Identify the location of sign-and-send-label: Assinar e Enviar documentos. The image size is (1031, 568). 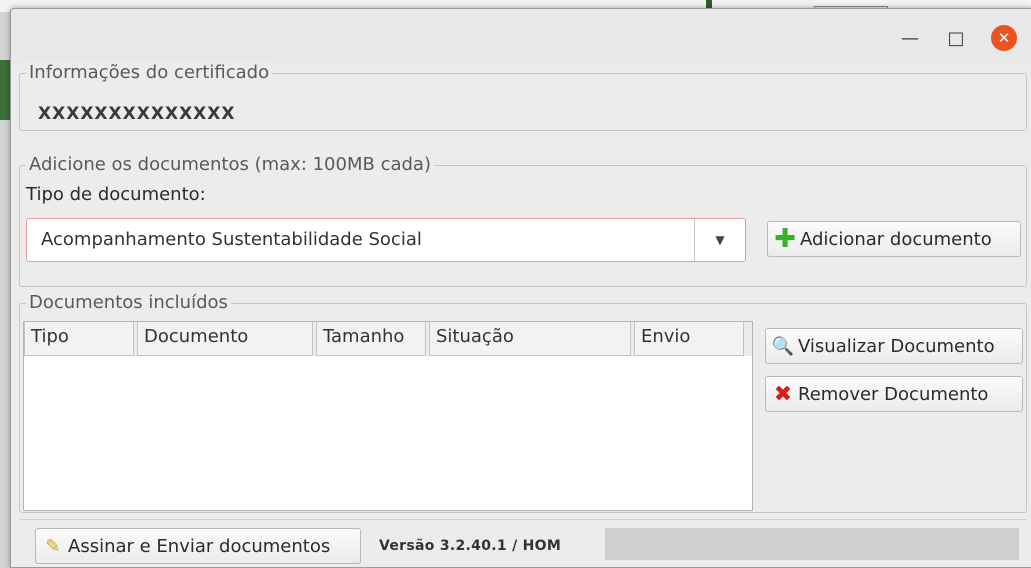
(199, 546).